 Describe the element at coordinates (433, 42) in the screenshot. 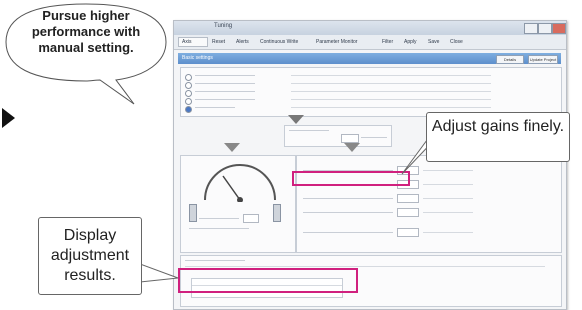

I see `toolbar-item-save: Save` at that location.